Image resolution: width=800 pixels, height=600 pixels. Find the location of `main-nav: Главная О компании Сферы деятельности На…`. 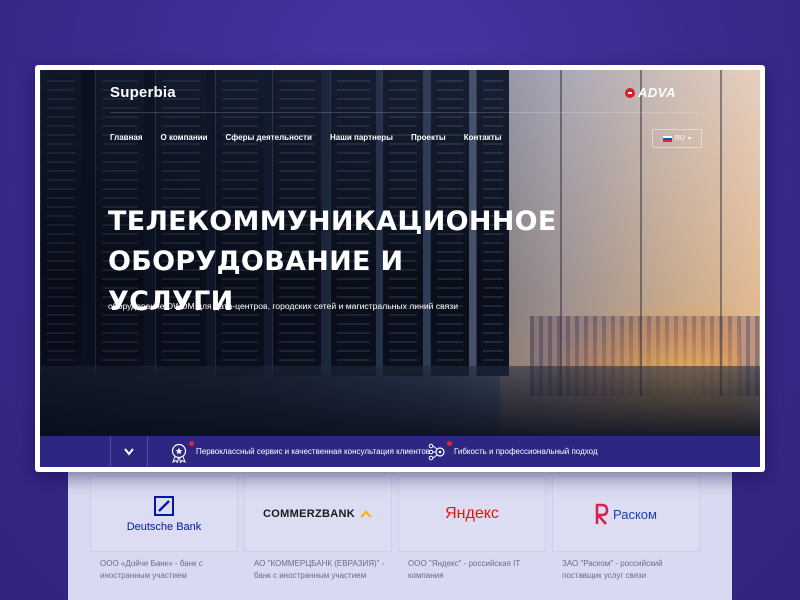

main-nav: Главная О компании Сферы деятельности На… is located at coordinates (305, 137).